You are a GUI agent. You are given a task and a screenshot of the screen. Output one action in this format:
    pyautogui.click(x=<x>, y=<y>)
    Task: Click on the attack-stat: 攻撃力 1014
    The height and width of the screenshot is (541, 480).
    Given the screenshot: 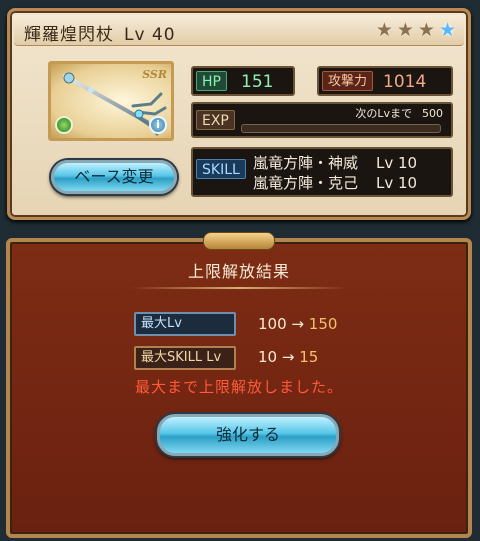 What is the action you would take?
    pyautogui.click(x=385, y=81)
    